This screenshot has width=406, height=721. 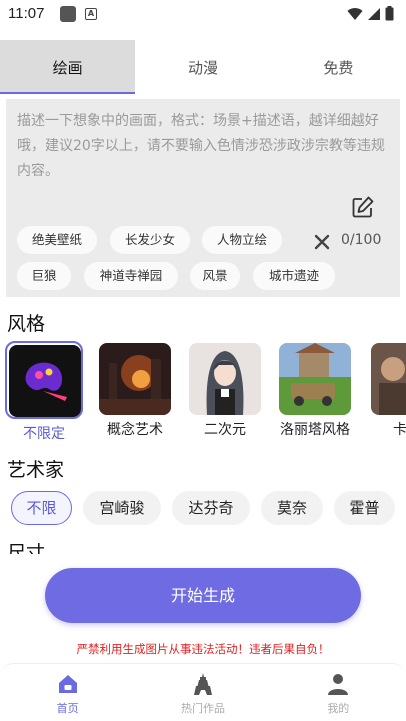 I want to click on clear-icon, so click(x=322, y=242).